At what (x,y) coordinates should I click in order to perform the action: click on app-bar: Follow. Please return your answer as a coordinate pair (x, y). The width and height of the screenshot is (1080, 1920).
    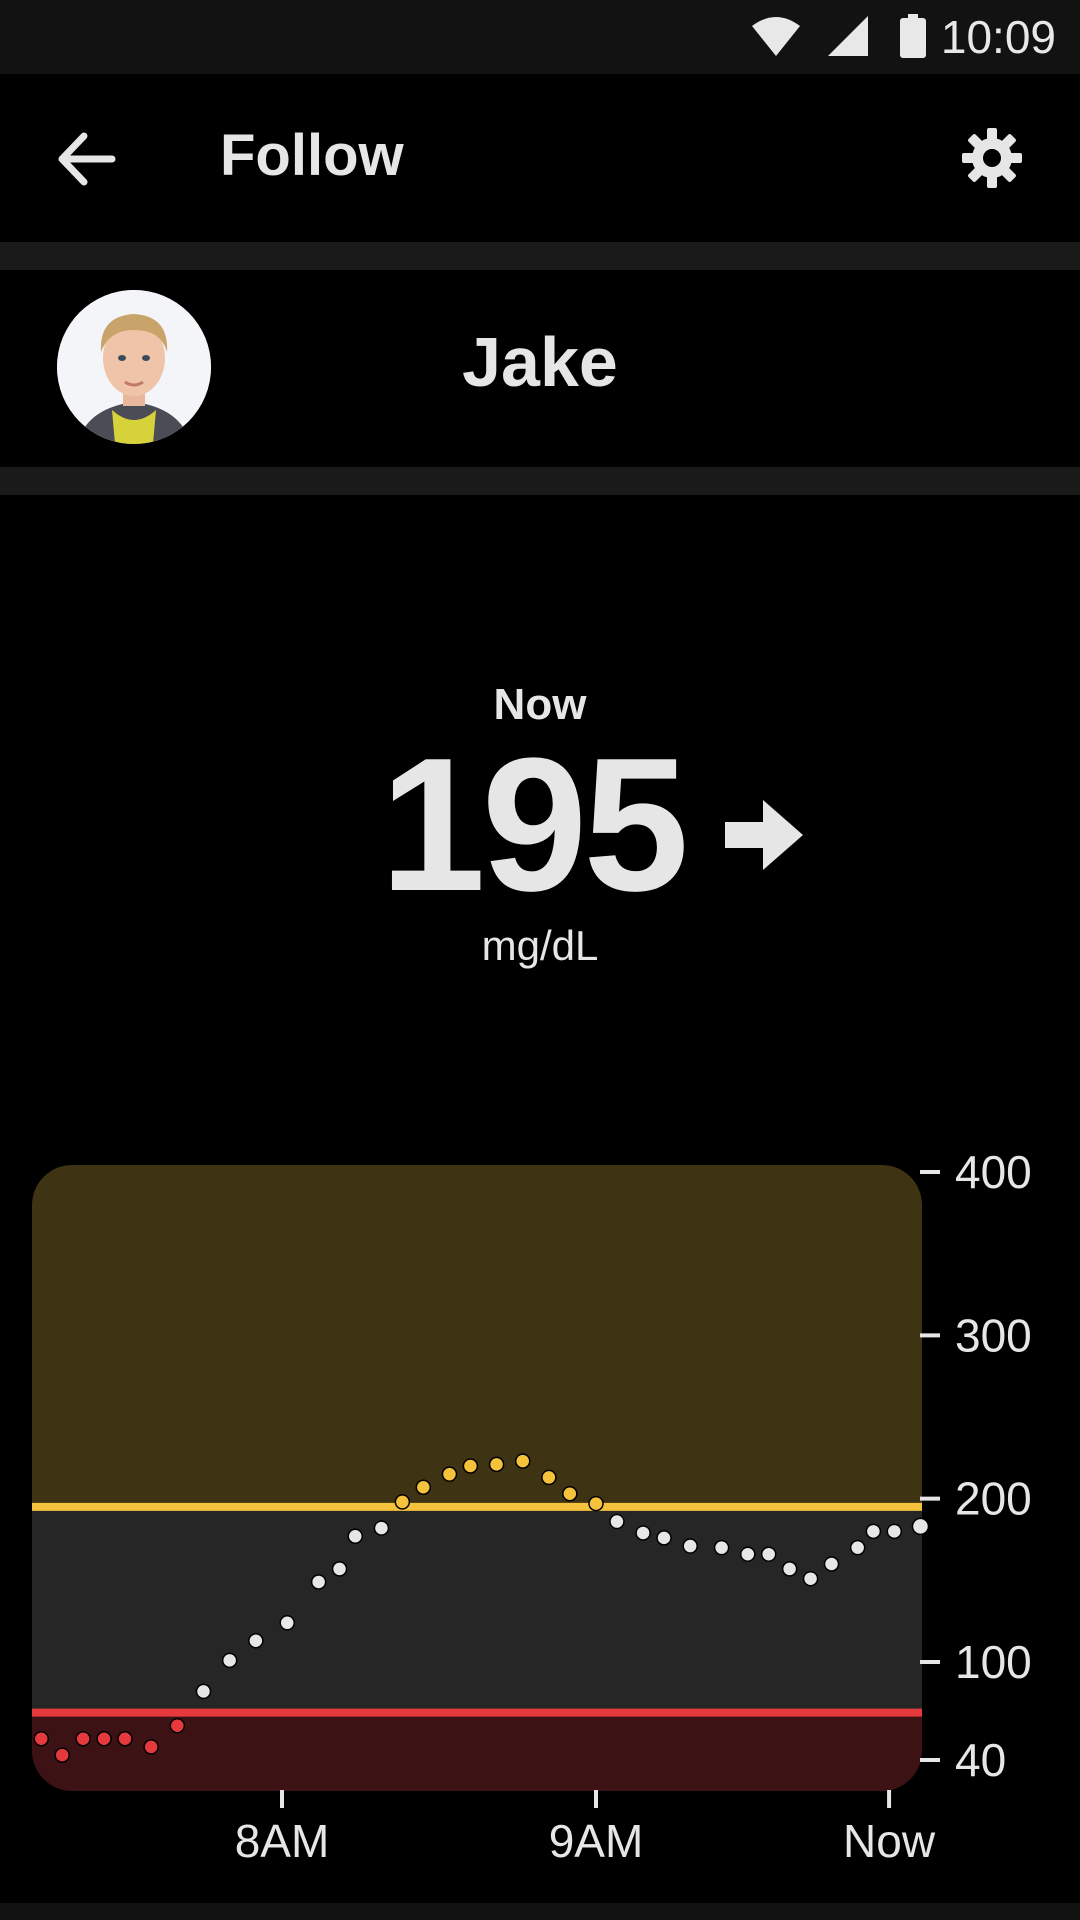
    Looking at the image, I should click on (540, 156).